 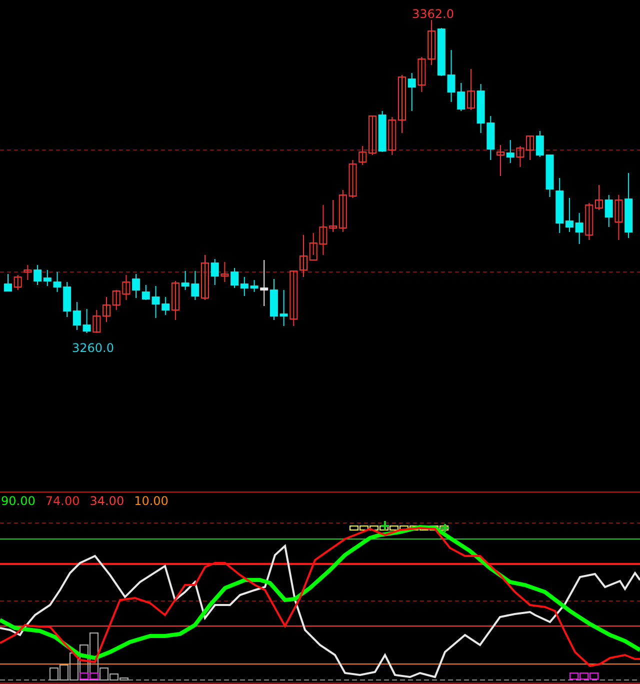 What do you see at coordinates (93, 348) in the screenshot?
I see `low-price-label: 3260.0` at bounding box center [93, 348].